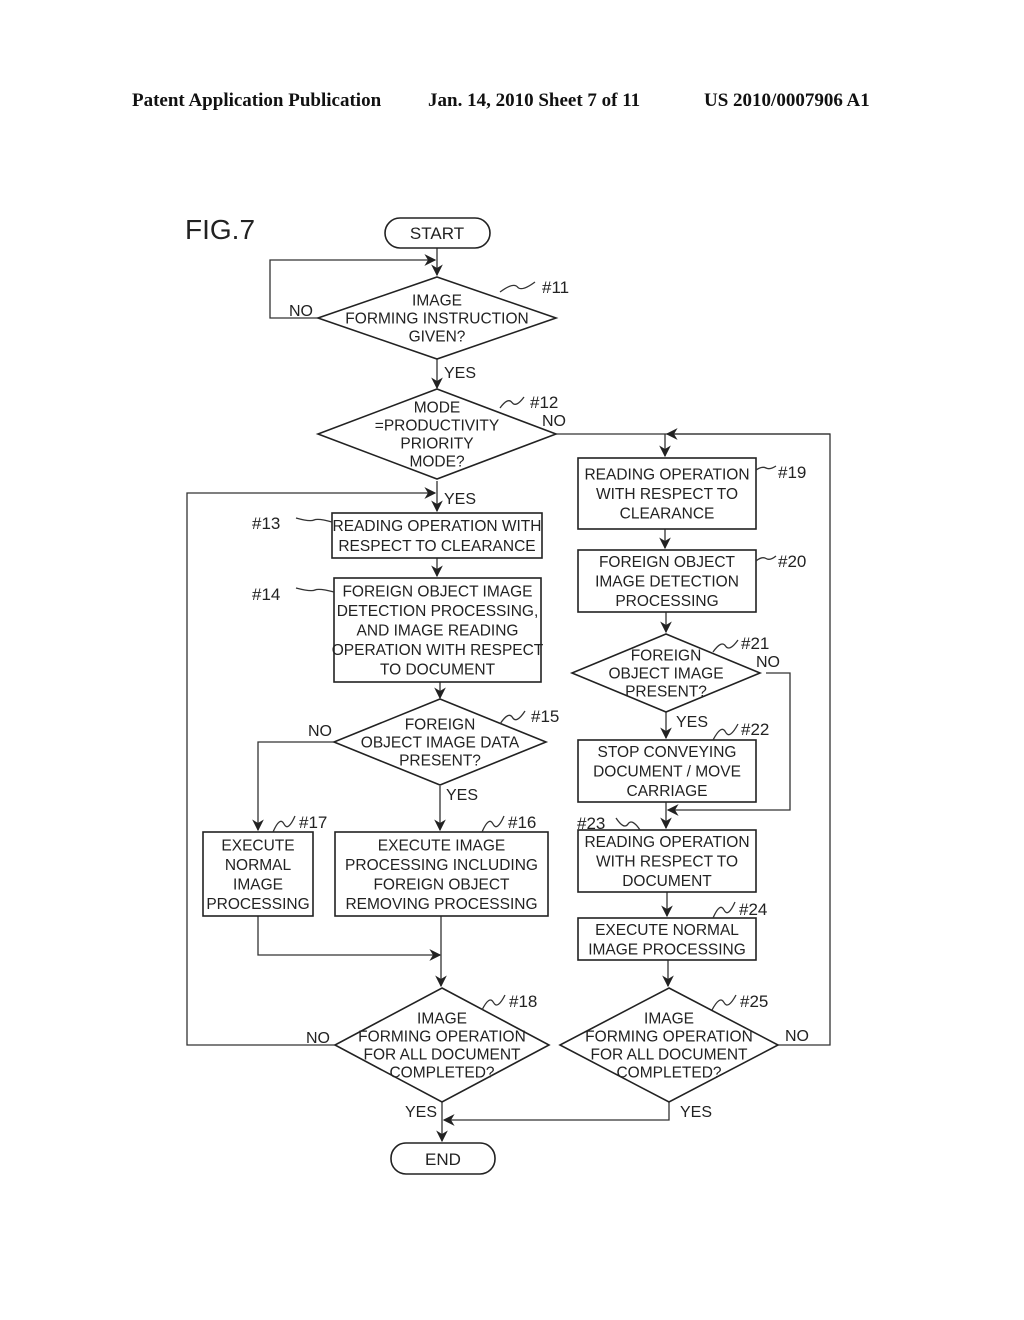 Image resolution: width=1024 pixels, height=1320 pixels. I want to click on node-s11: IMAGEFORMING INSTRUCTIONGIVEN? #11, so click(442, 318).